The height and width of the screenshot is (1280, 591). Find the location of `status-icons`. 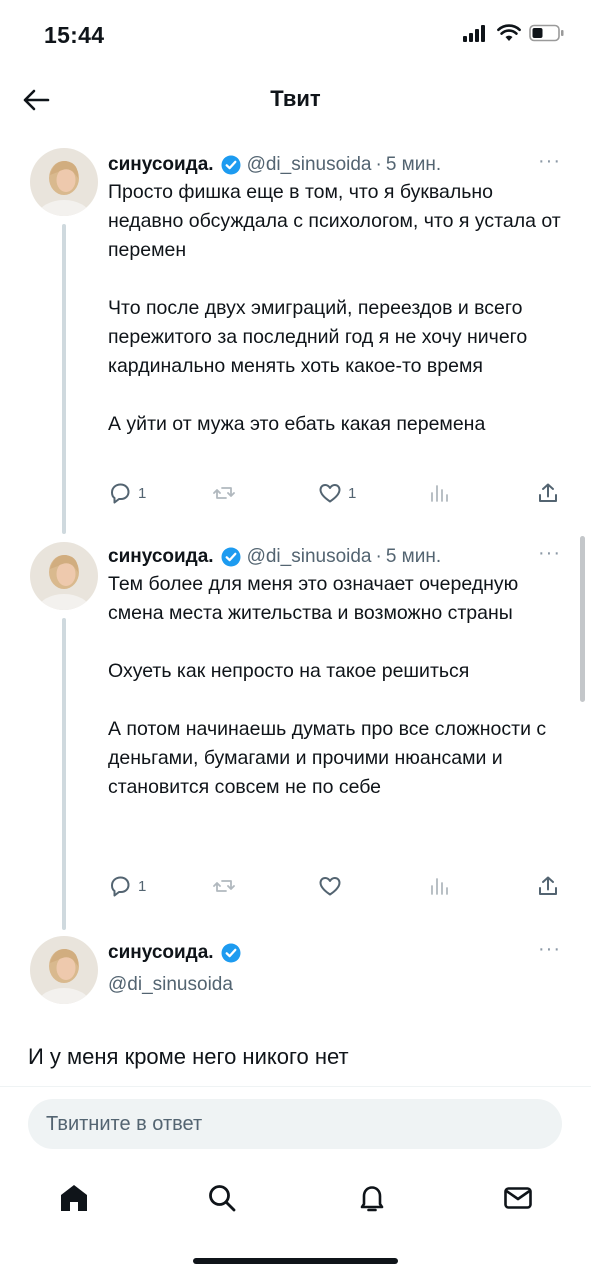

status-icons is located at coordinates (514, 33).